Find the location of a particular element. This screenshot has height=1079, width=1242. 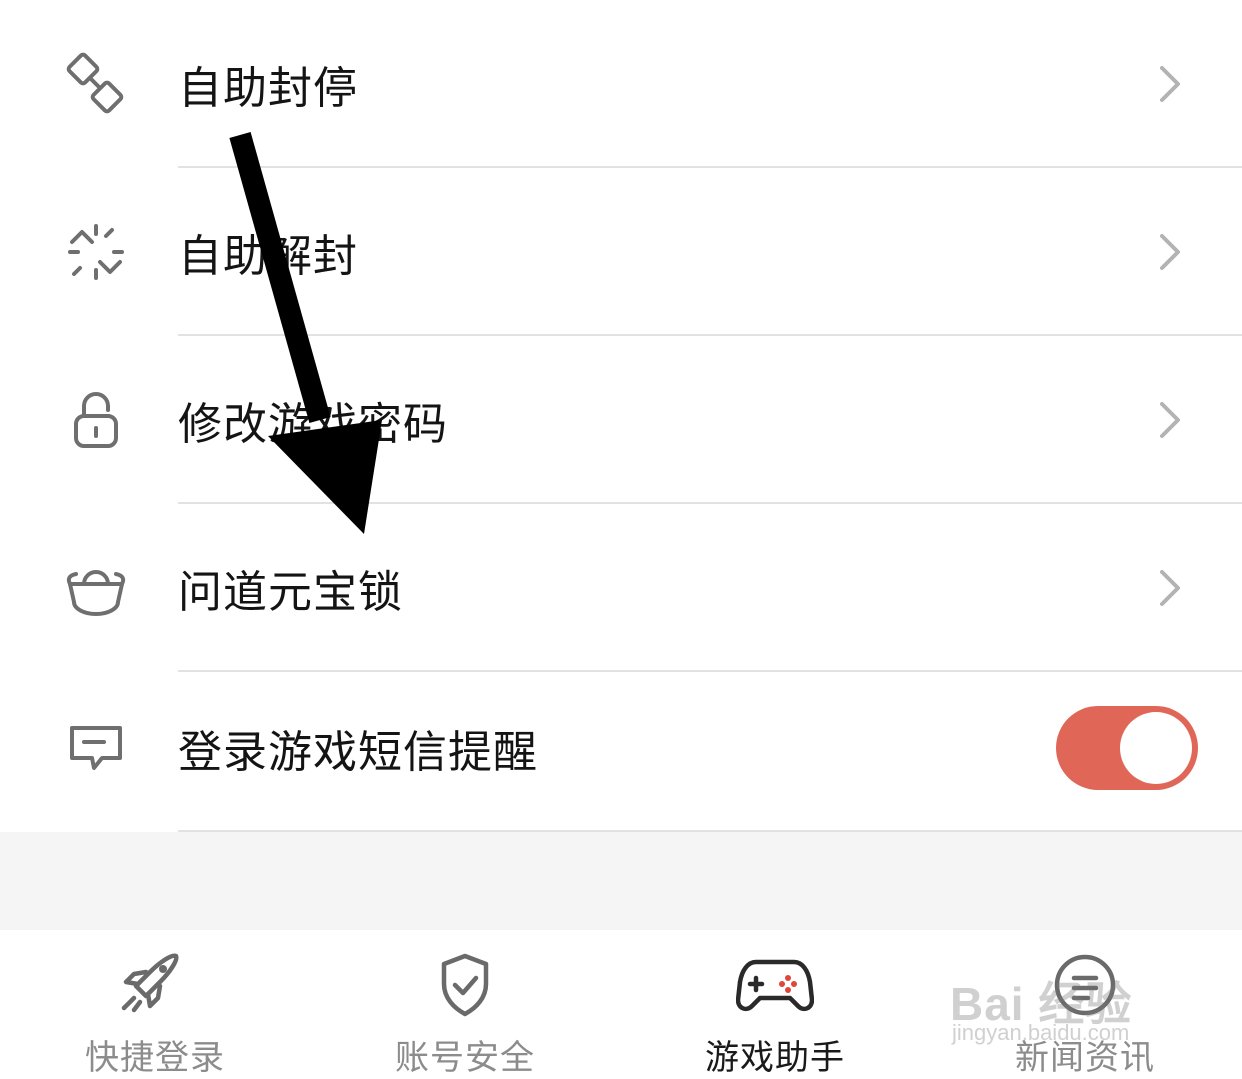

ingot-icon is located at coordinates (96, 588).